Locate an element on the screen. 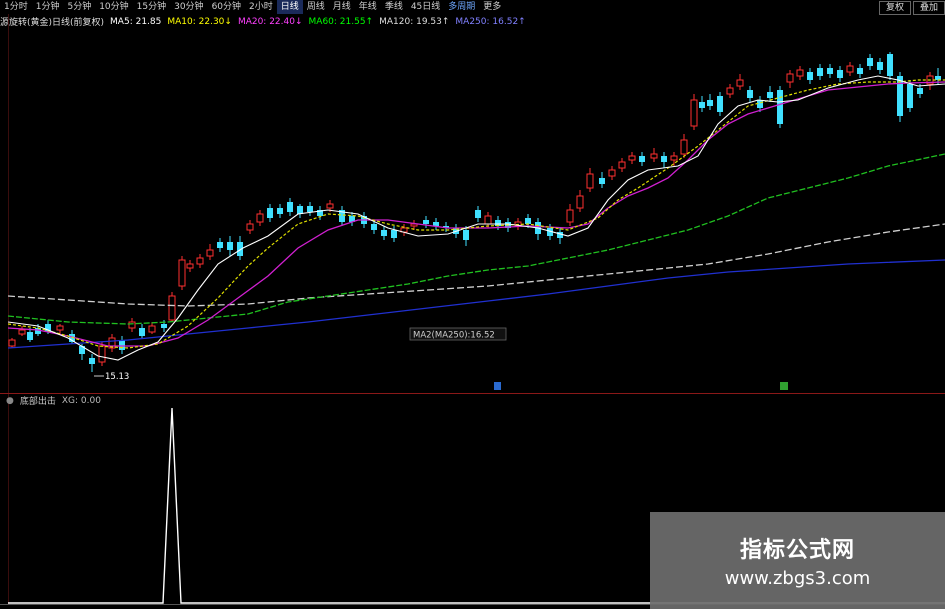 The height and width of the screenshot is (609, 945). tab-more: 更多 is located at coordinates (492, 7).